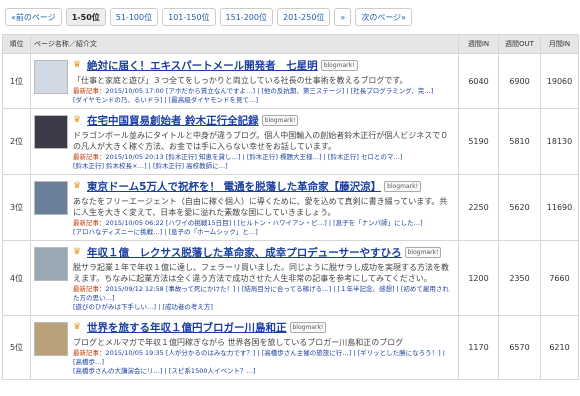 The width and height of the screenshot is (580, 396). I want to click on rank-label: 2位, so click(16, 141).